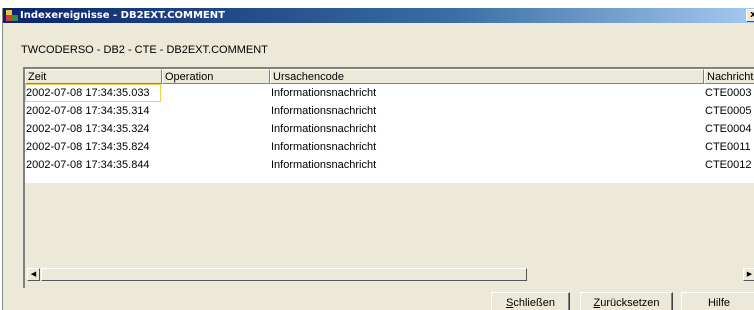 The height and width of the screenshot is (310, 754). Describe the element at coordinates (88, 111) in the screenshot. I see `cell-zeit: 2002-07-08 17:34:35.314` at that location.